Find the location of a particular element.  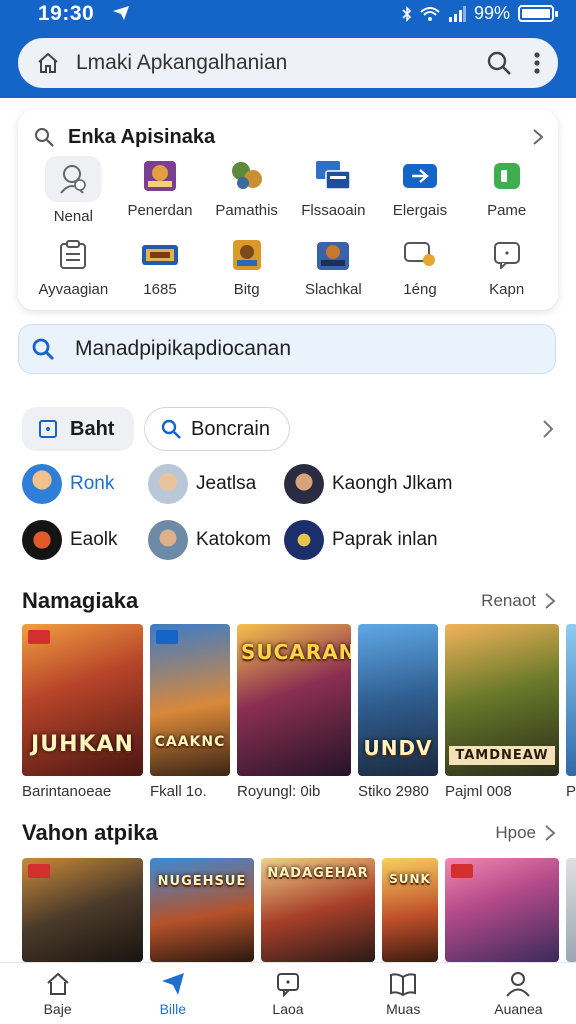

nav-label: Baje is located at coordinates (57, 1009).